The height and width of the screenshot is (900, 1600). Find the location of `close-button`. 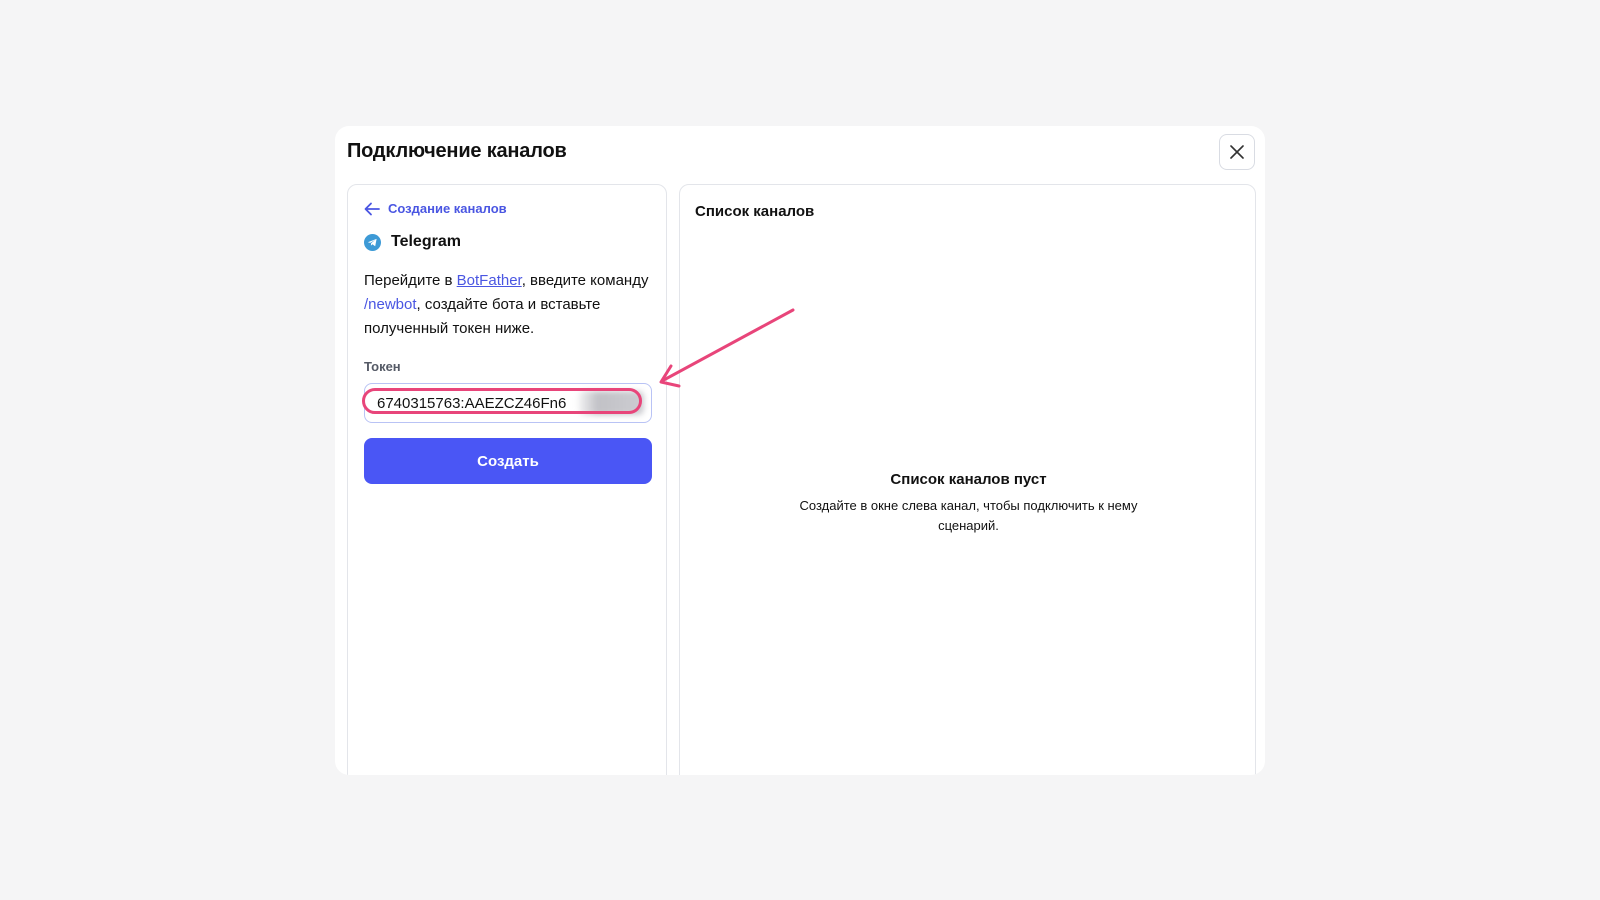

close-button is located at coordinates (1237, 152).